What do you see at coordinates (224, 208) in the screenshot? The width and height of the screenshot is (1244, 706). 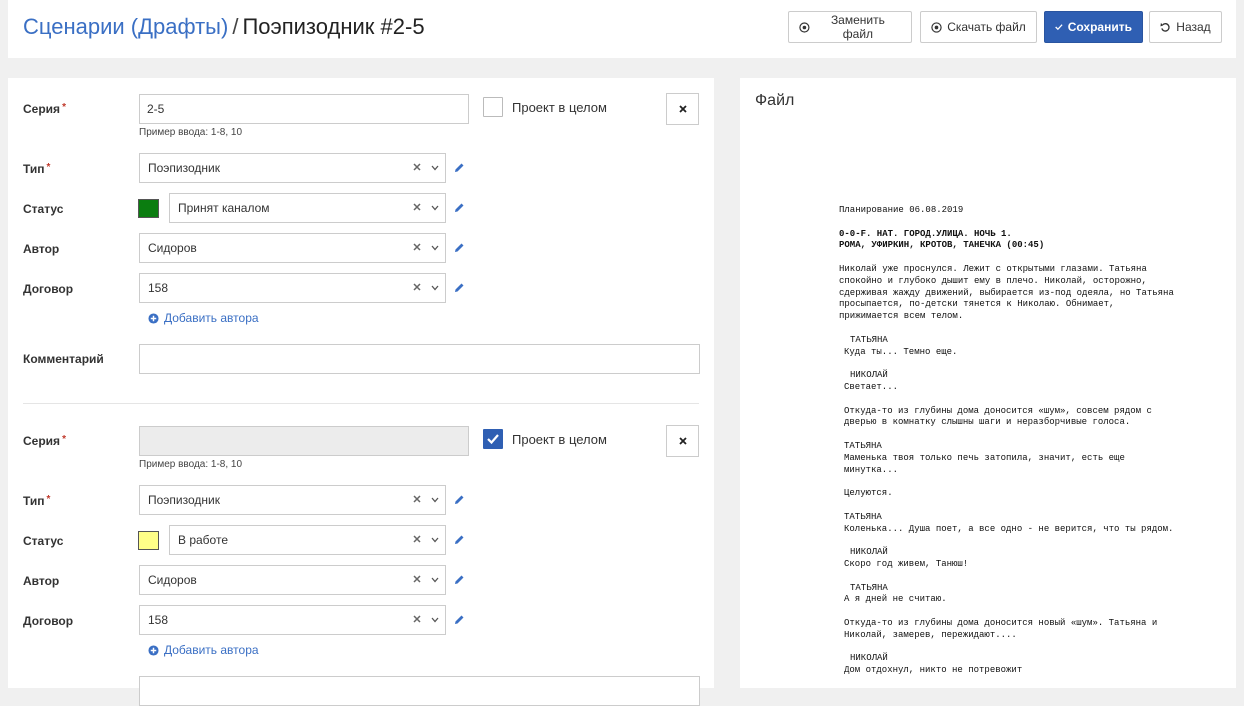 I see `status-value: Принят каналом` at bounding box center [224, 208].